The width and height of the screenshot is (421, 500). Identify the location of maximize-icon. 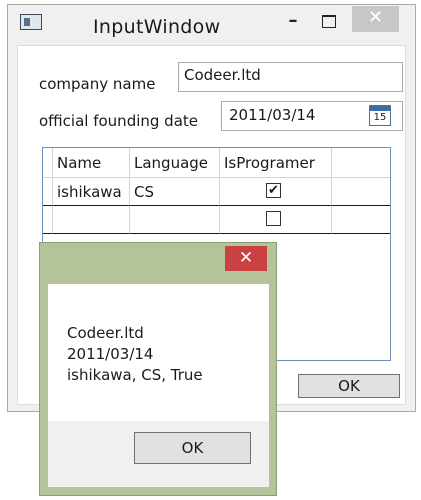
(329, 21).